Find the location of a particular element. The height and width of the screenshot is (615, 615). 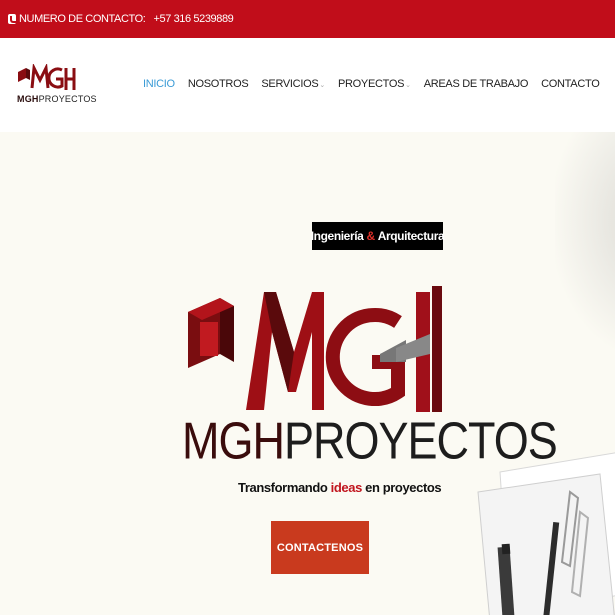

contact-label: NUMERO DE CONTACTO: is located at coordinates (82, 19).